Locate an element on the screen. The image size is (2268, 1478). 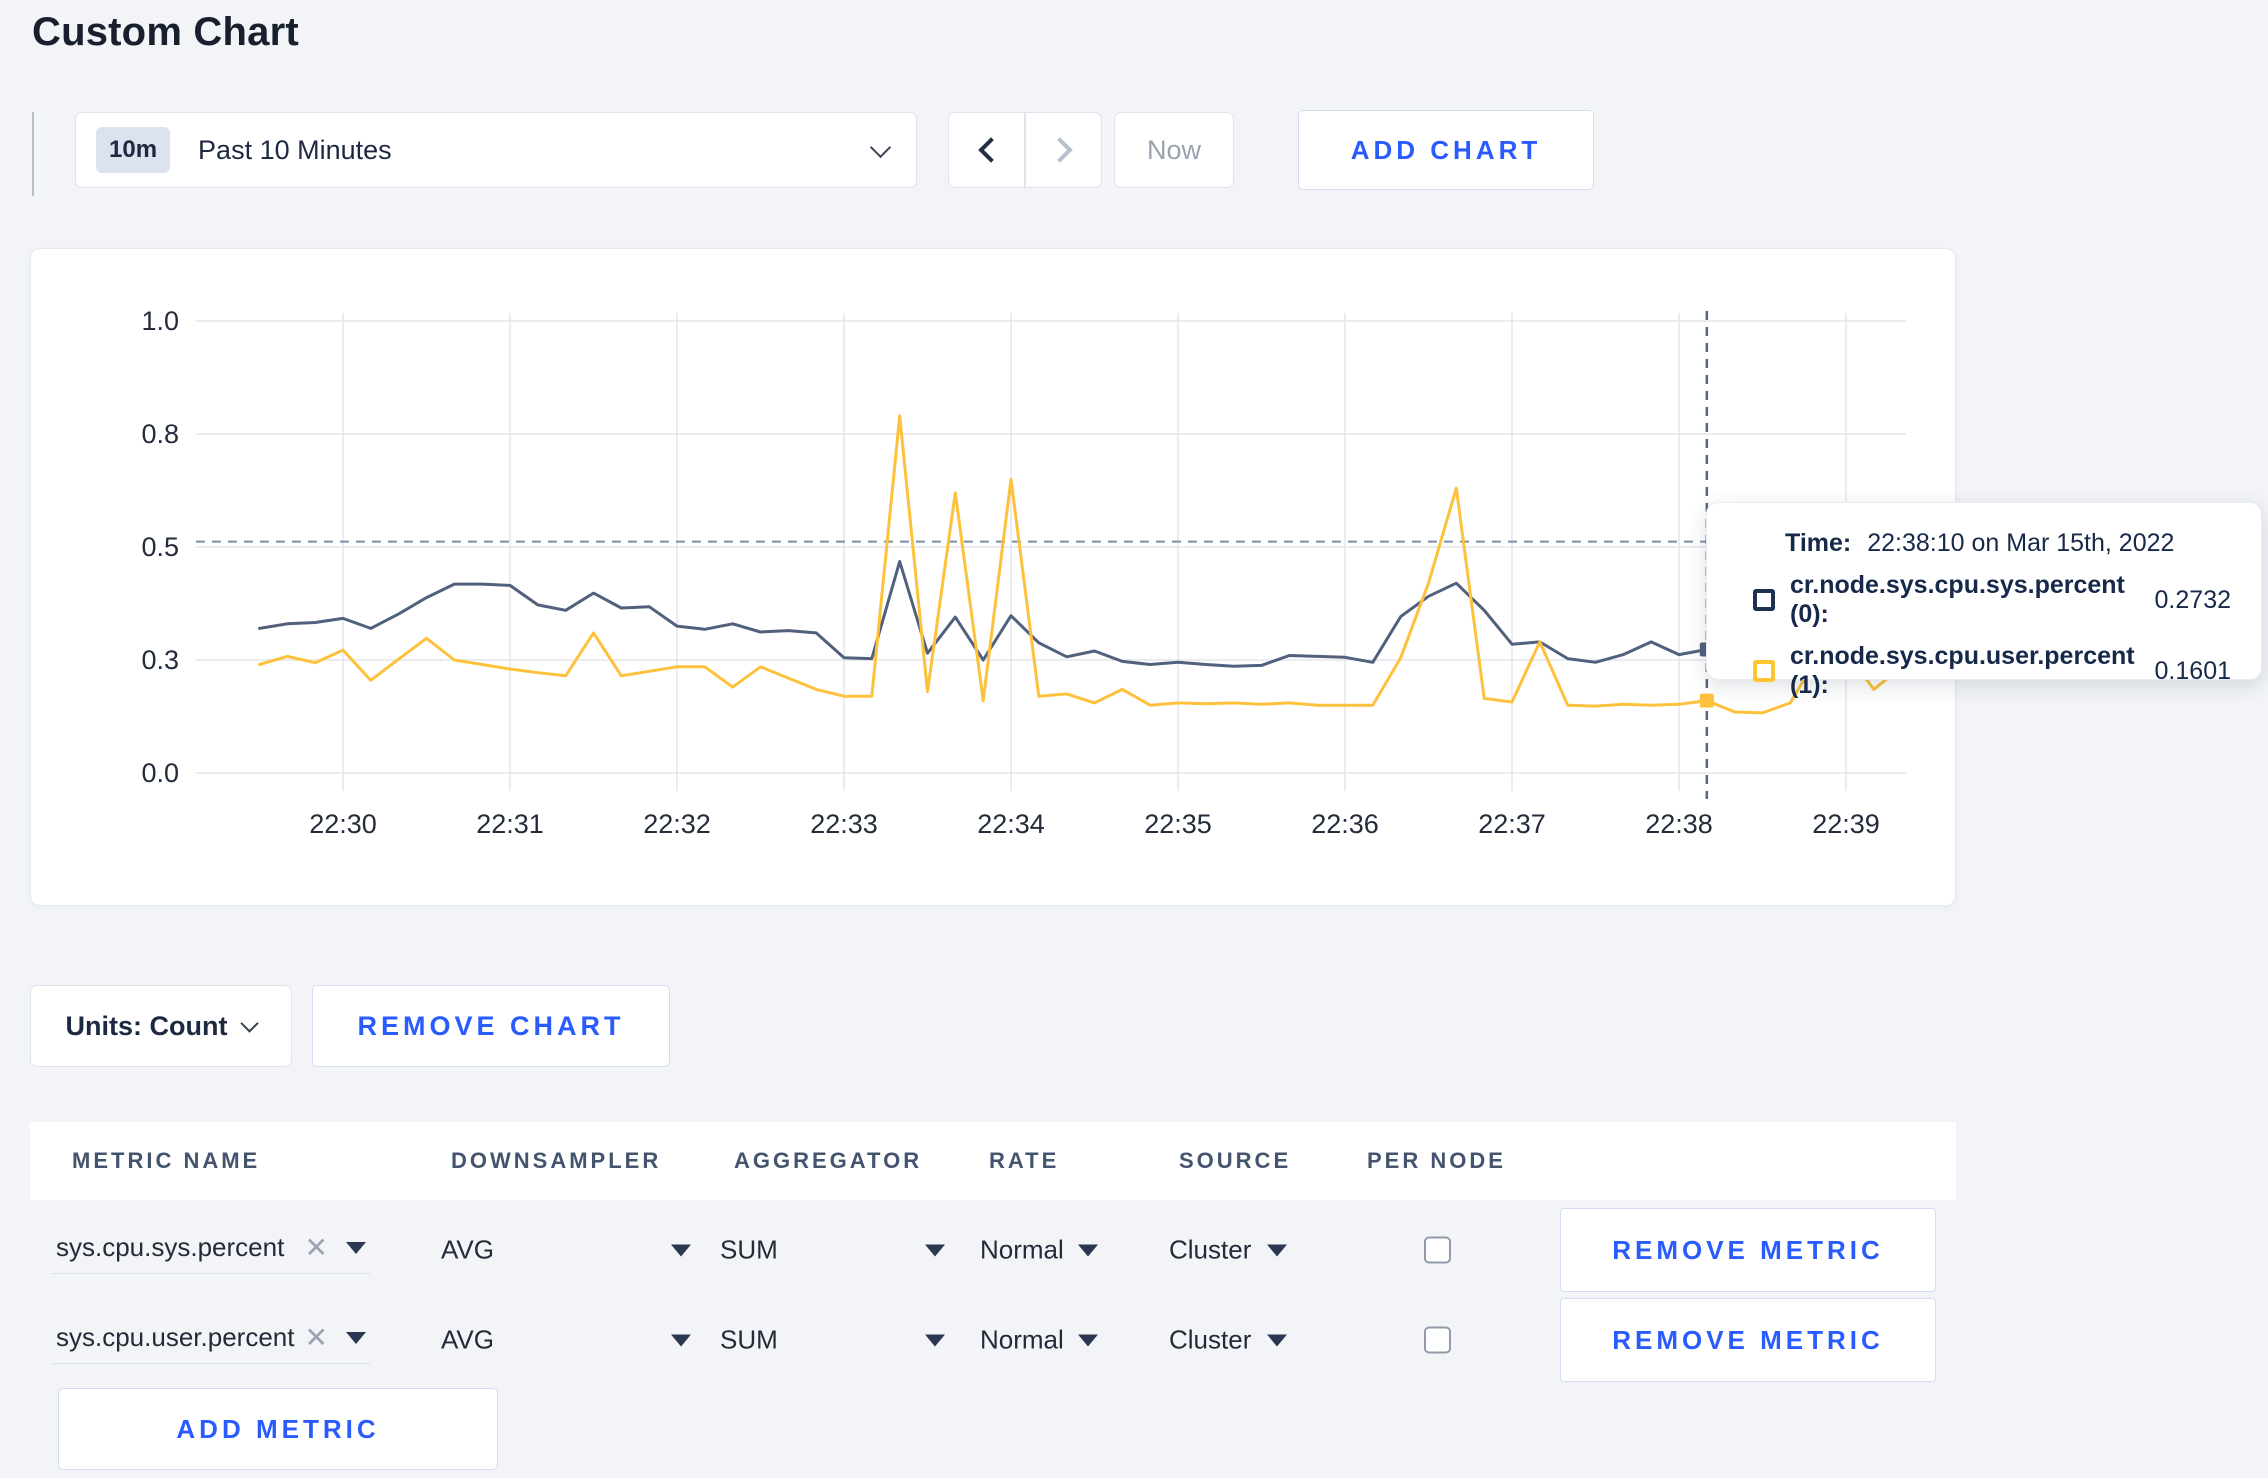
metric-name-value: sys.cpu.user.percent is located at coordinates (175, 1337).